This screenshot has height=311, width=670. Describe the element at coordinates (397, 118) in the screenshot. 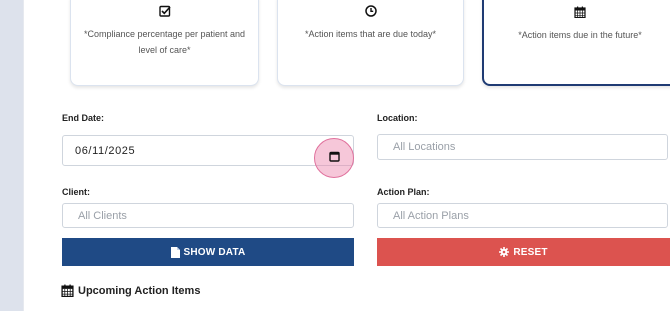

I see `location-label: Location:` at that location.